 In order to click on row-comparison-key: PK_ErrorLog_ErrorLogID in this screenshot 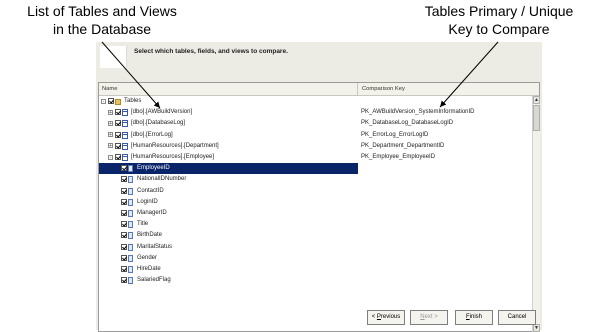, I will do `click(394, 135)`.